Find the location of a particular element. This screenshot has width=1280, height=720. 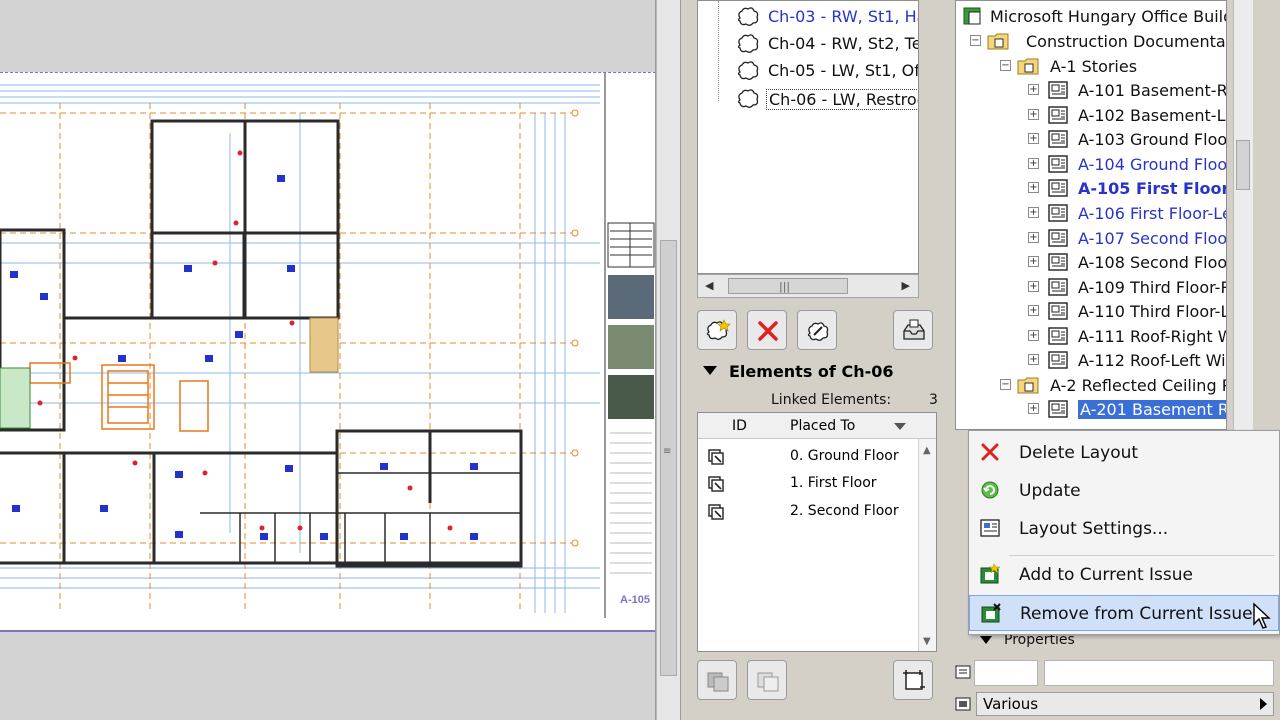

menu-label: Remove from Current Issue is located at coordinates (1136, 614).